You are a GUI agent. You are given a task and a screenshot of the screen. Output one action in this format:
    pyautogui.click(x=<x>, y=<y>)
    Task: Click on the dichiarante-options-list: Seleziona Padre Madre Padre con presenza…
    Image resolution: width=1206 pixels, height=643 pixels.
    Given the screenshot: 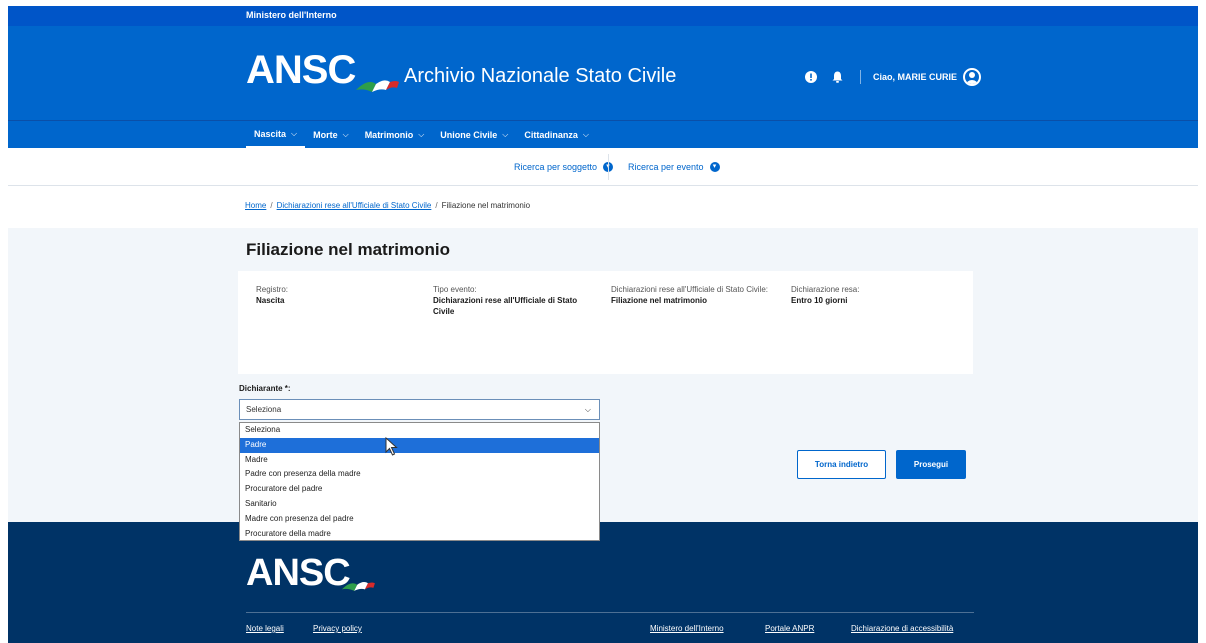 What is the action you would take?
    pyautogui.click(x=419, y=481)
    